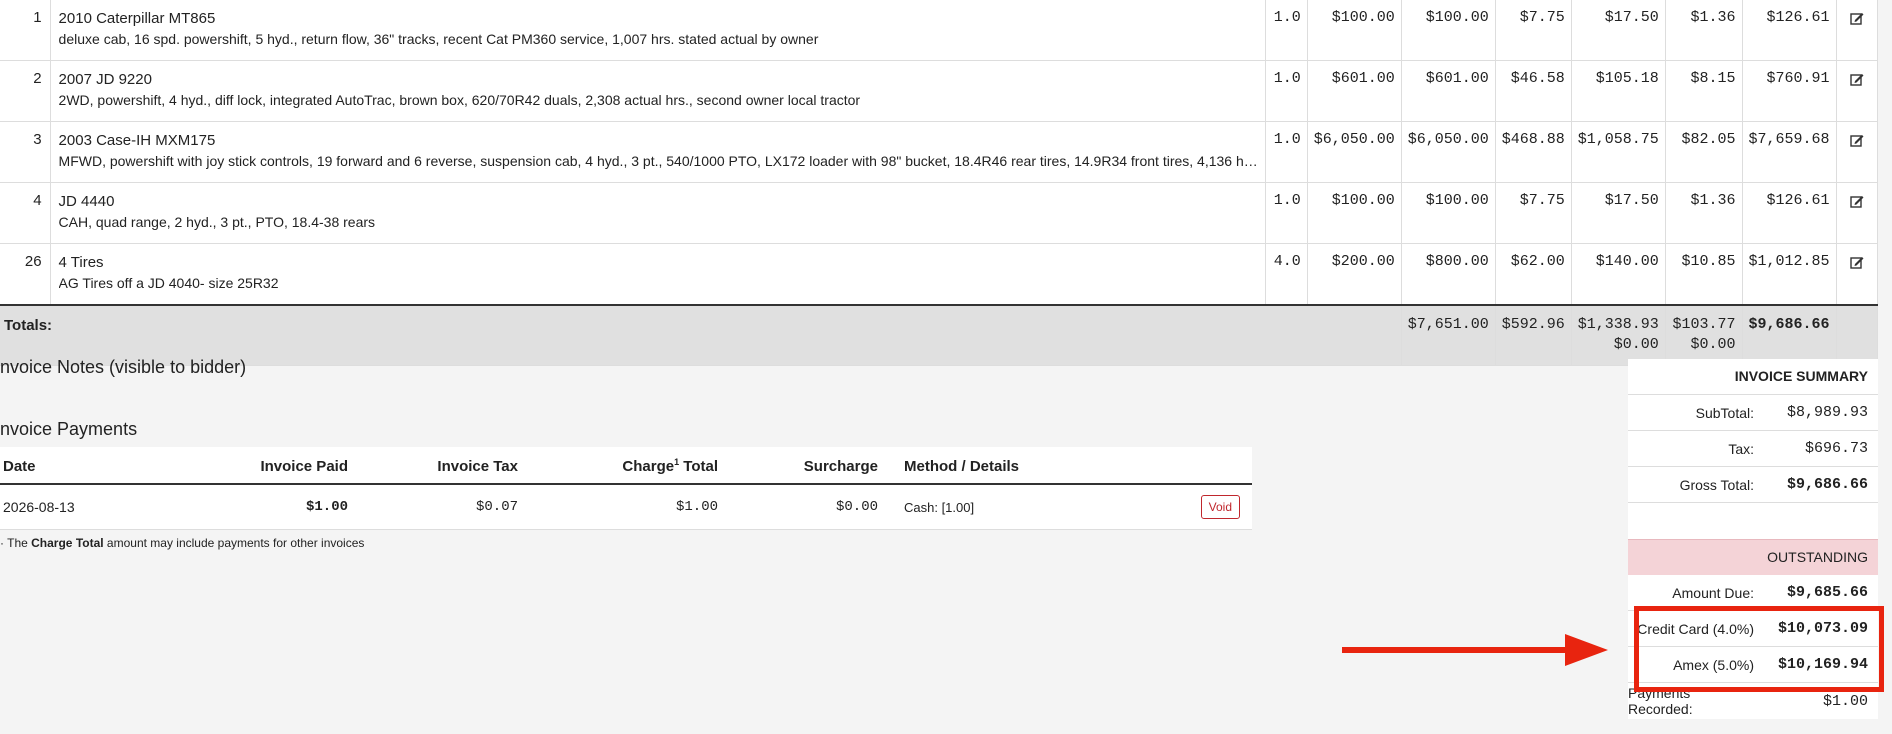 This screenshot has height=734, width=1892. What do you see at coordinates (630, 507) in the screenshot?
I see `payment-charge: $1.00` at bounding box center [630, 507].